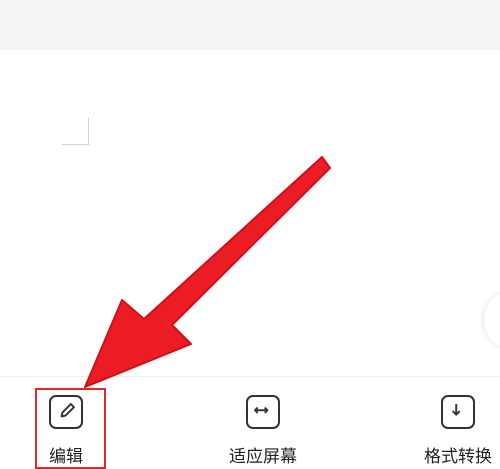 The width and height of the screenshot is (500, 469). What do you see at coordinates (263, 457) in the screenshot?
I see `fit-screen-label: 适应屏幕` at bounding box center [263, 457].